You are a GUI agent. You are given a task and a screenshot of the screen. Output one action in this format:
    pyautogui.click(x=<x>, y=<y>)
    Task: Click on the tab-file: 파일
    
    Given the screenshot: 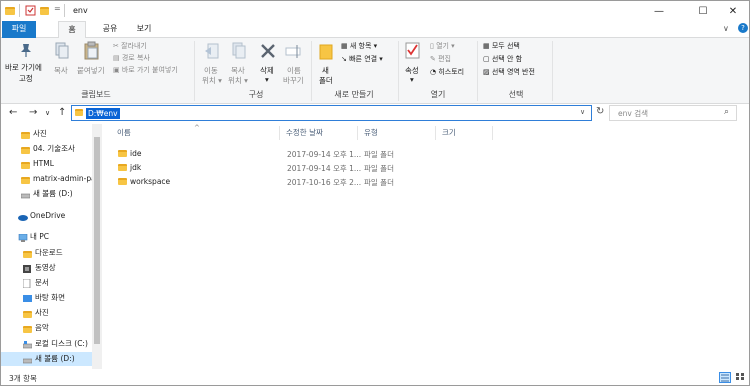 What is the action you would take?
    pyautogui.click(x=19, y=29)
    